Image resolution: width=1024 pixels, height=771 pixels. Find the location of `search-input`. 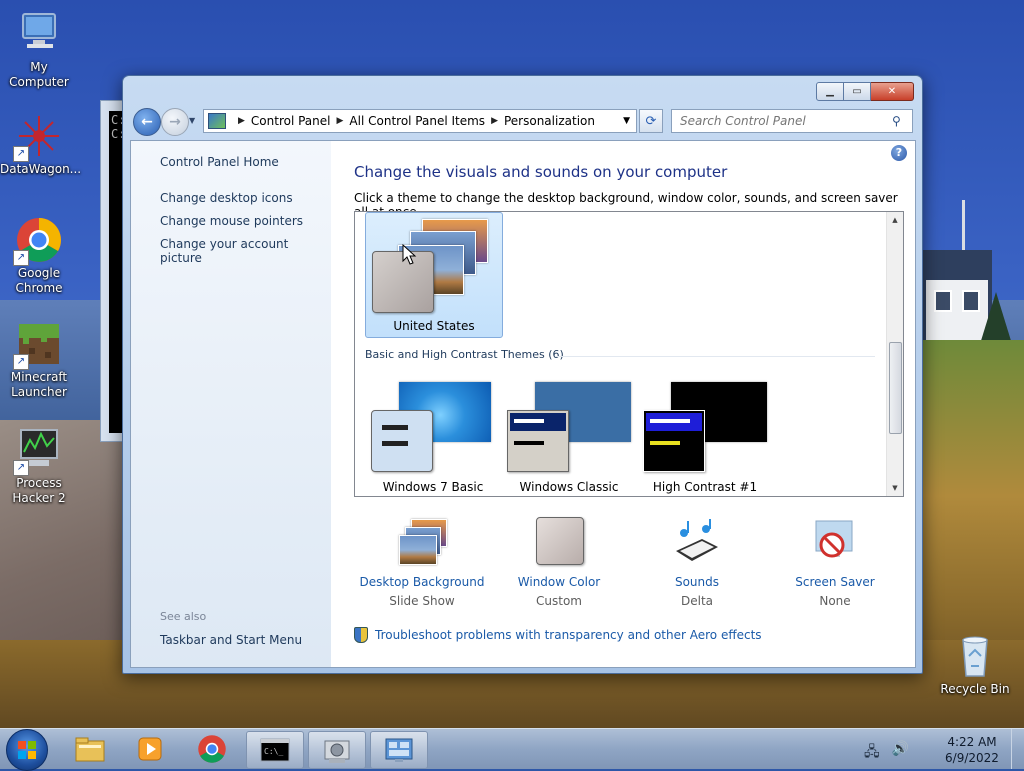

search-input is located at coordinates (785, 121).